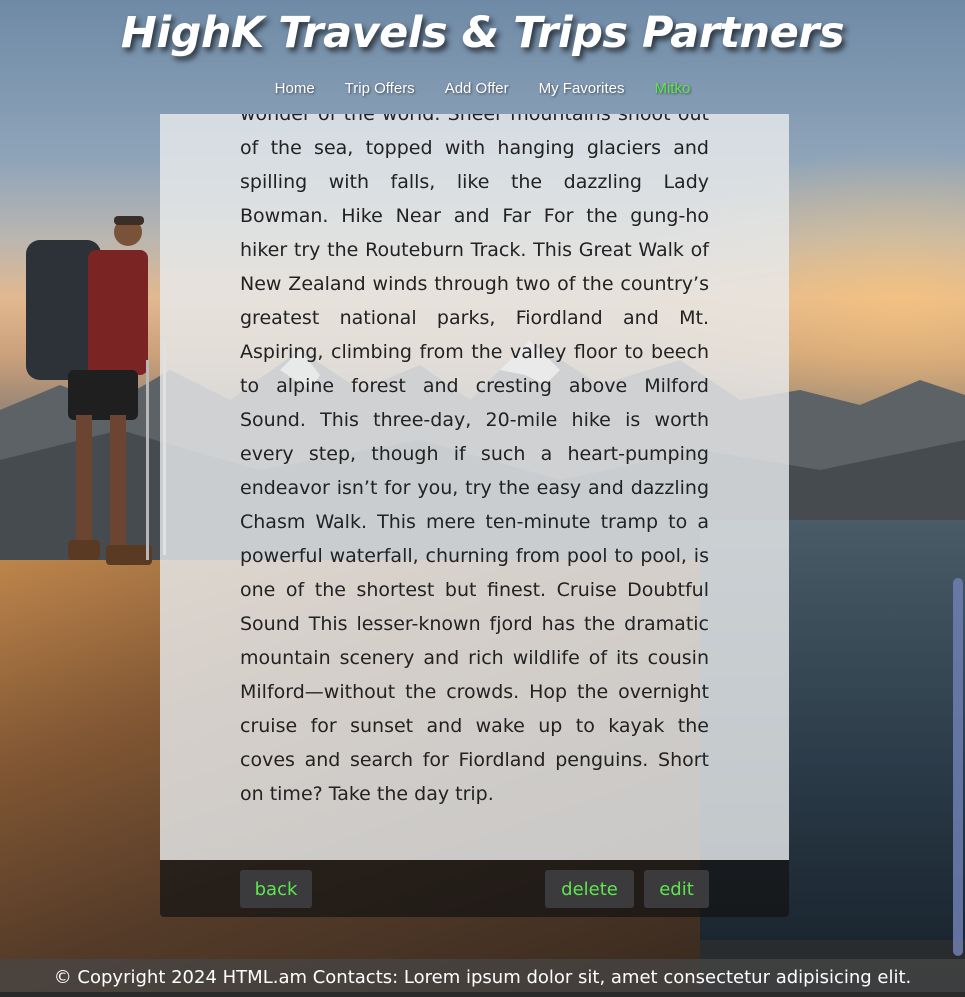 This screenshot has width=965, height=997. Describe the element at coordinates (276, 889) in the screenshot. I see `back-button: back` at that location.